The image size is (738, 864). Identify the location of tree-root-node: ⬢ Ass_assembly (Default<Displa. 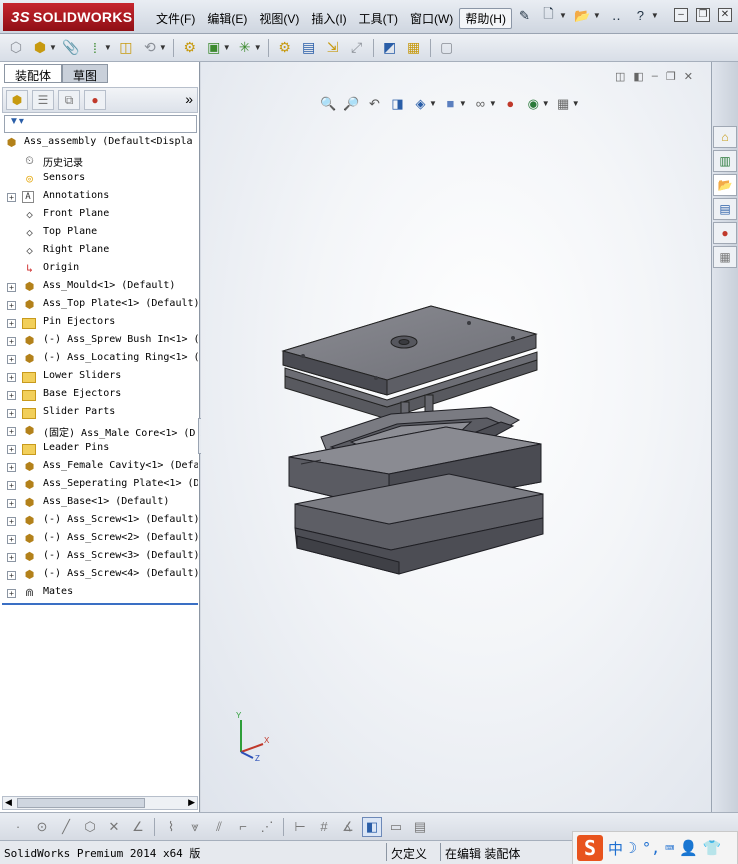
(99, 143).